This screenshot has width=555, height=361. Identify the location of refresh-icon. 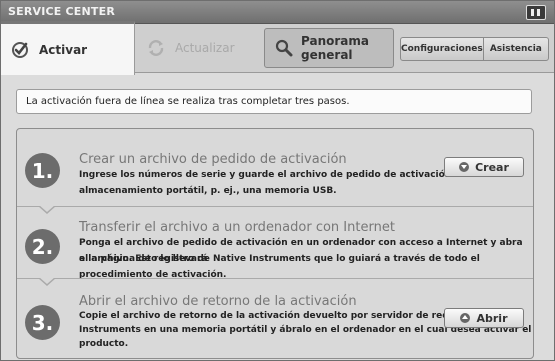
(156, 48).